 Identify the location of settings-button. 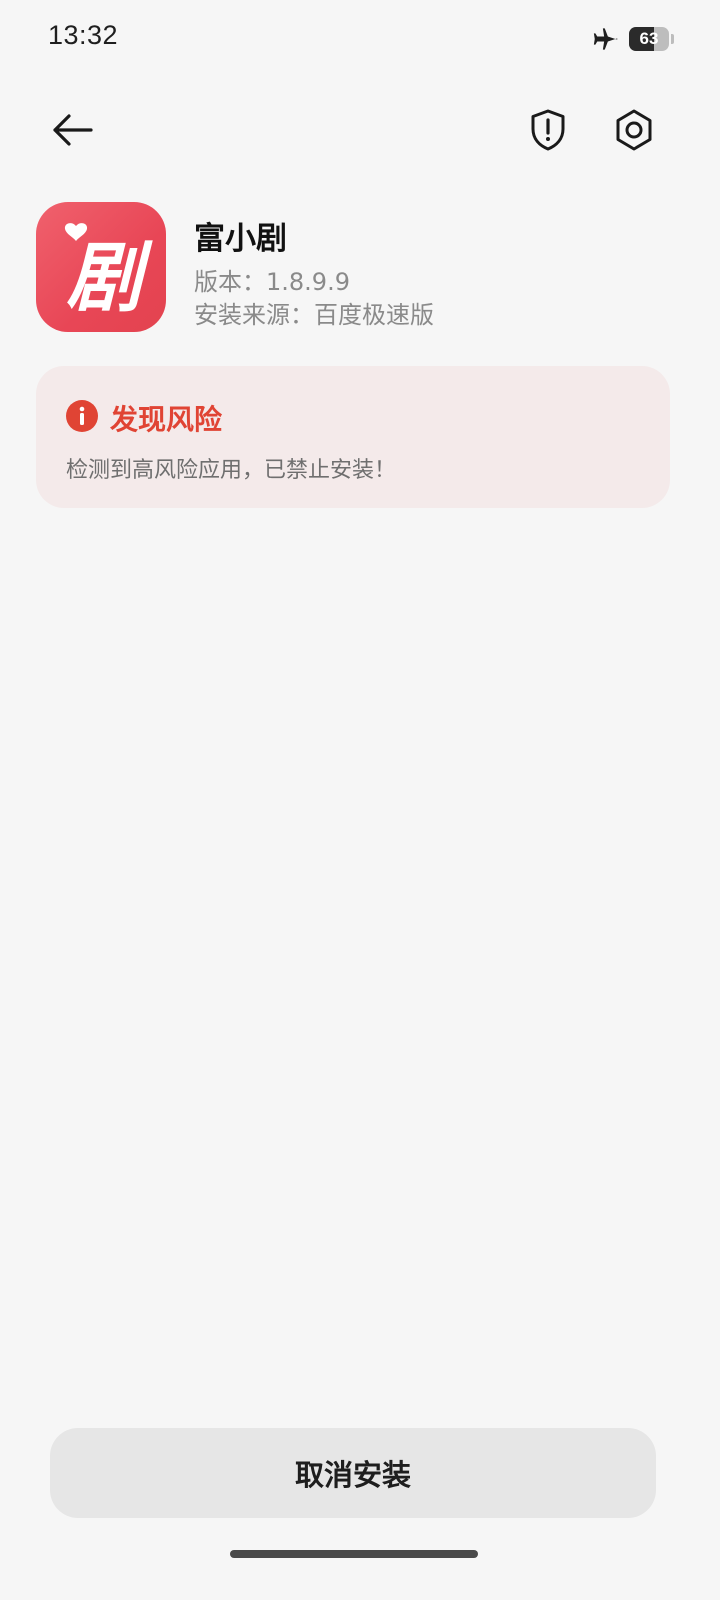
(634, 130).